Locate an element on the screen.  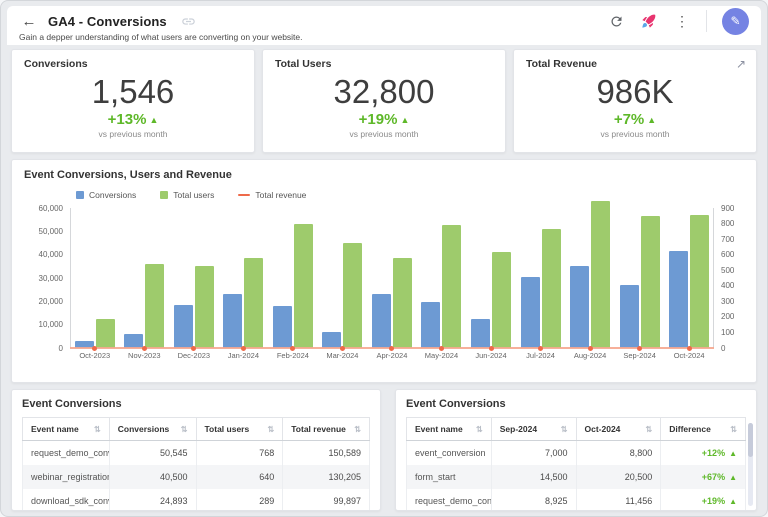
kpi-caption: vs previous month is located at coordinates (133, 134).